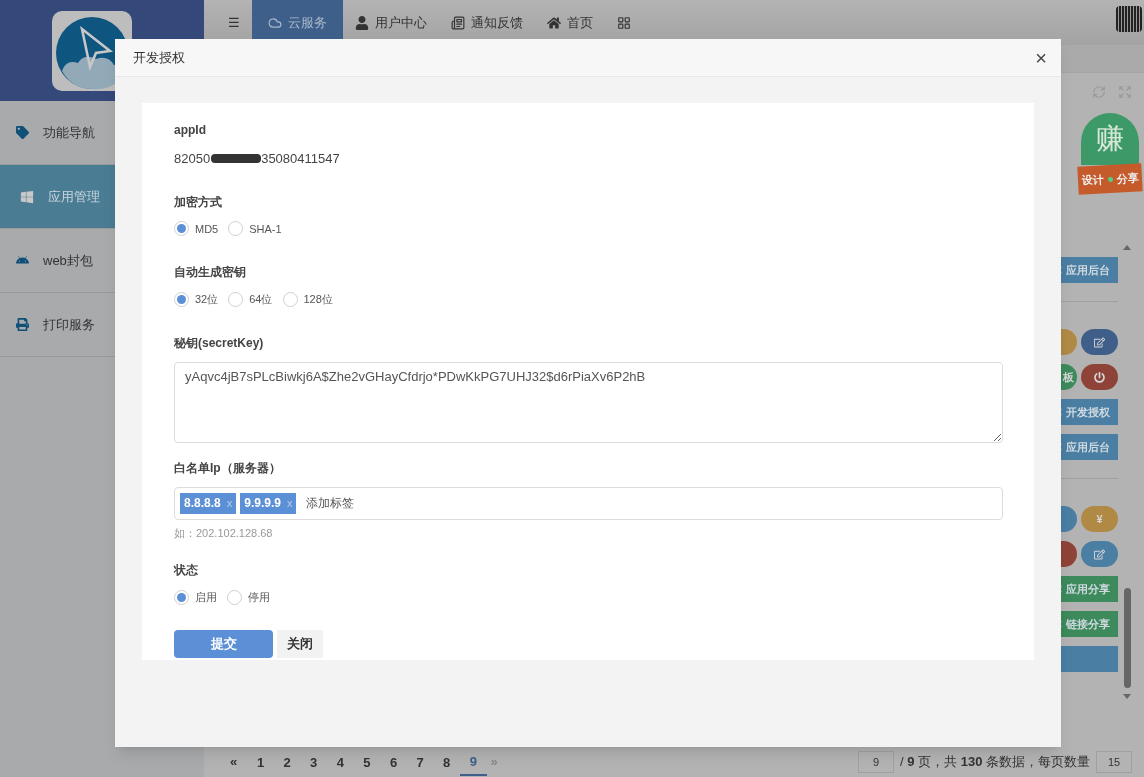 The image size is (1144, 777). I want to click on ip-tag-field: 8.8.8.8 x 9.9.9.9 x 添加标签, so click(588, 503).